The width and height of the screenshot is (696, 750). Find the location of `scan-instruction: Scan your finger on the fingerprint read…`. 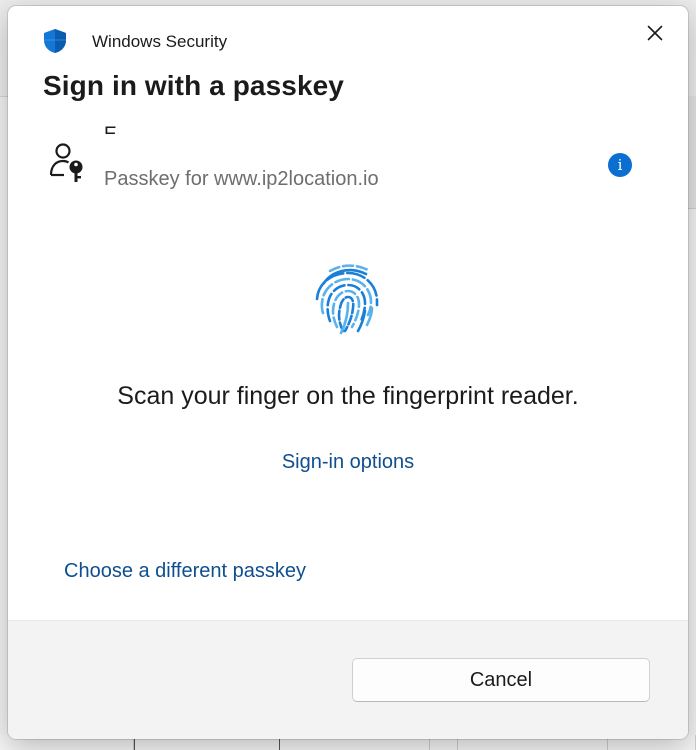

scan-instruction: Scan your finger on the fingerprint read… is located at coordinates (348, 396).